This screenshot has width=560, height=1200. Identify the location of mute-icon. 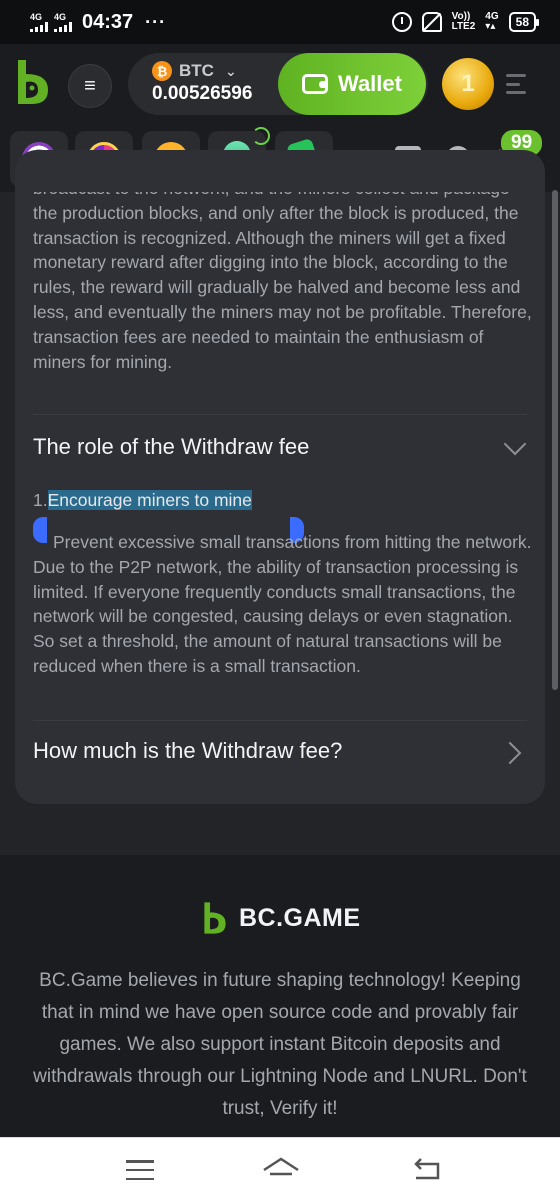
(431, 22).